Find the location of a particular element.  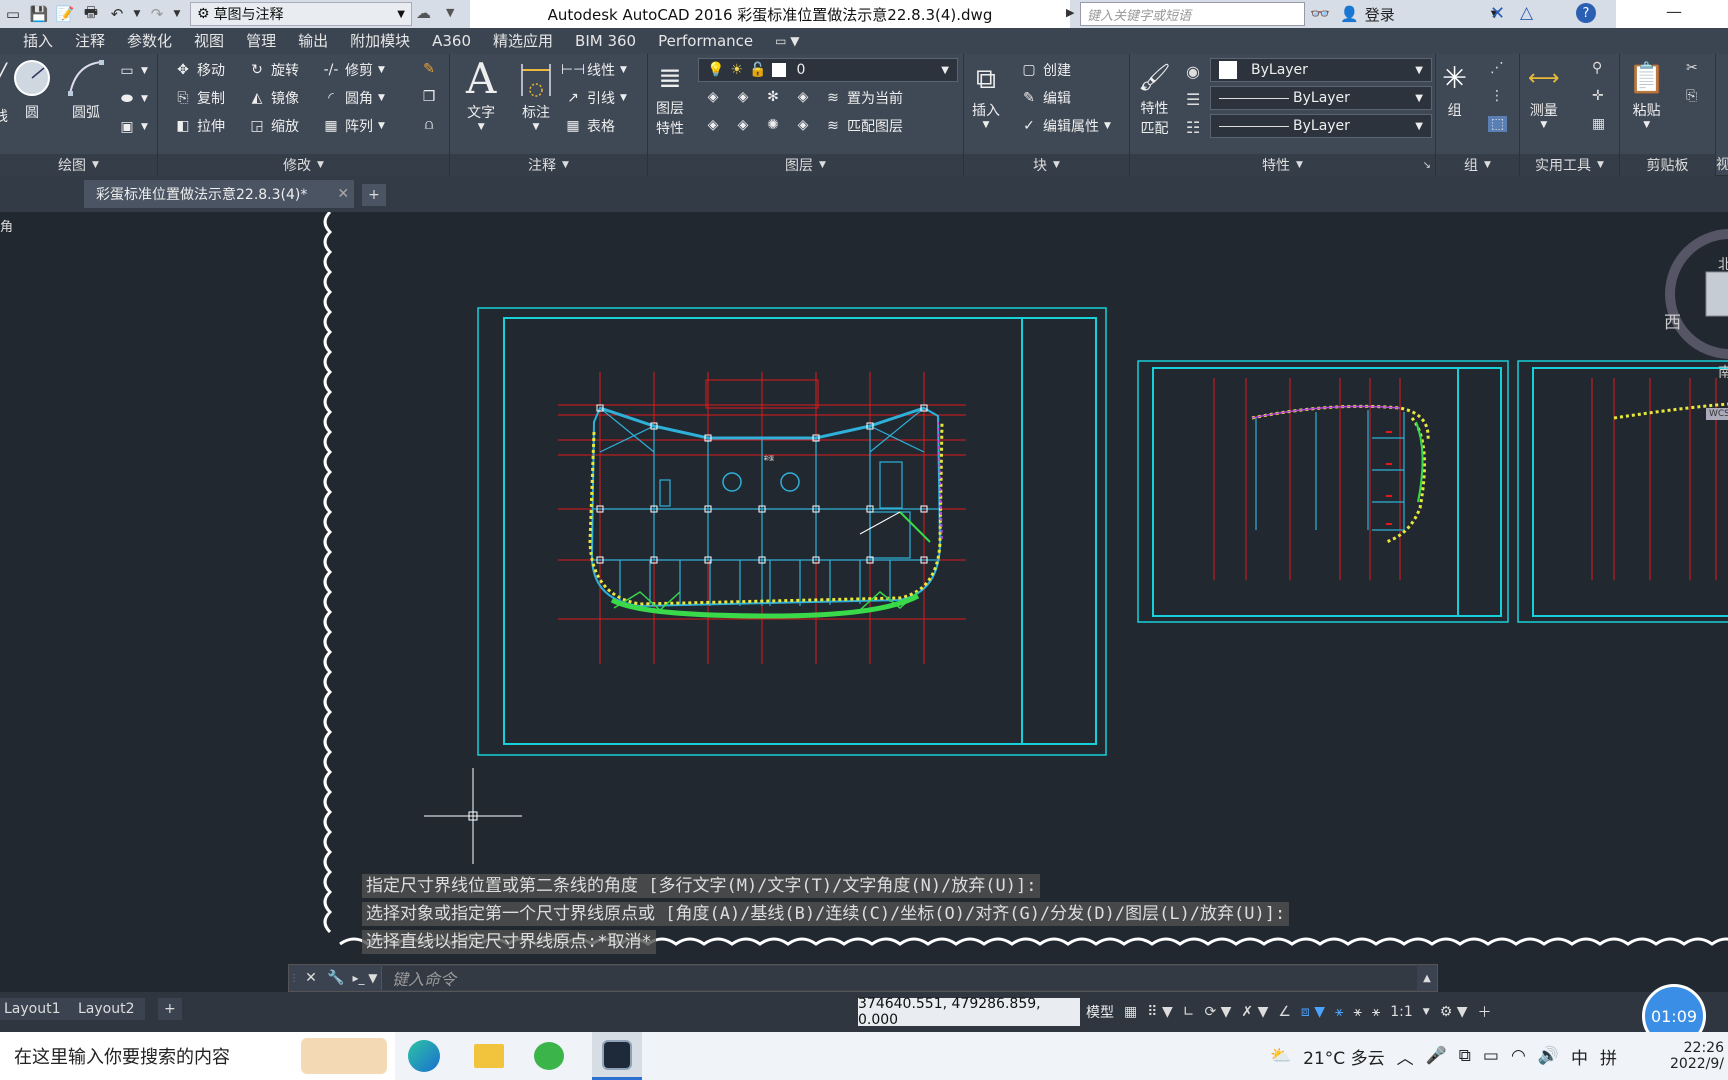

new-tab-button: + is located at coordinates (374, 195).